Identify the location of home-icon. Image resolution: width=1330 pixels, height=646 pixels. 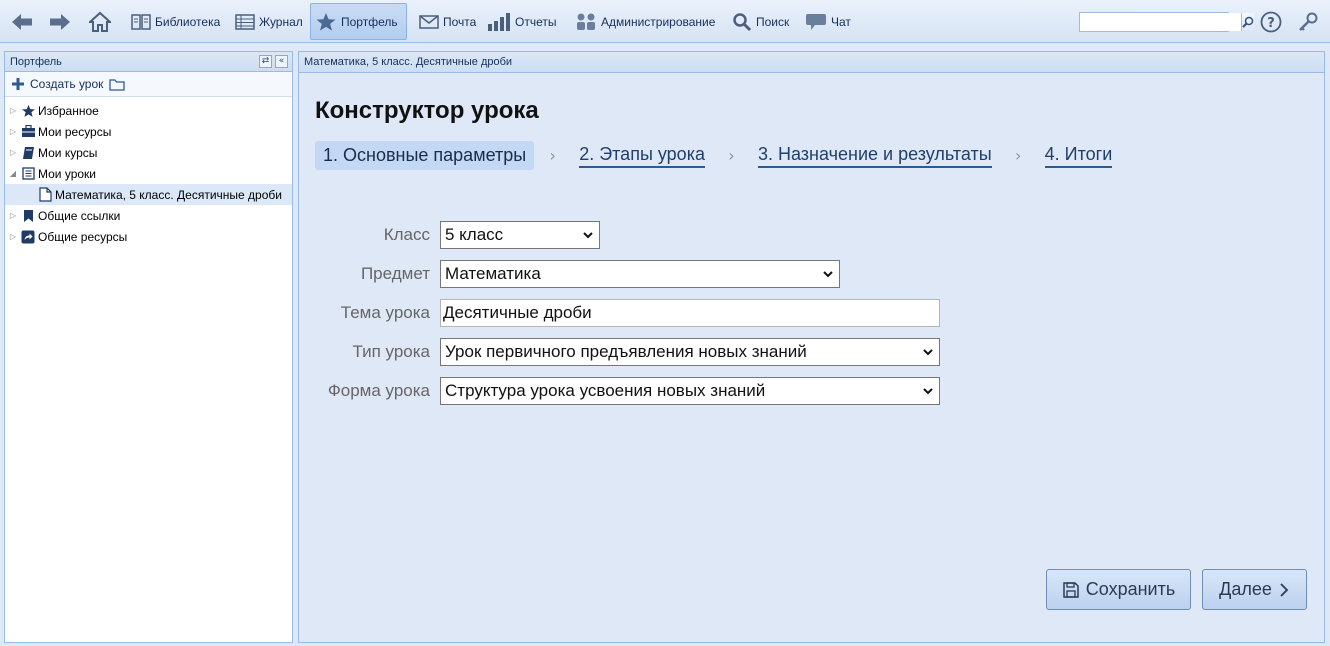
(100, 21).